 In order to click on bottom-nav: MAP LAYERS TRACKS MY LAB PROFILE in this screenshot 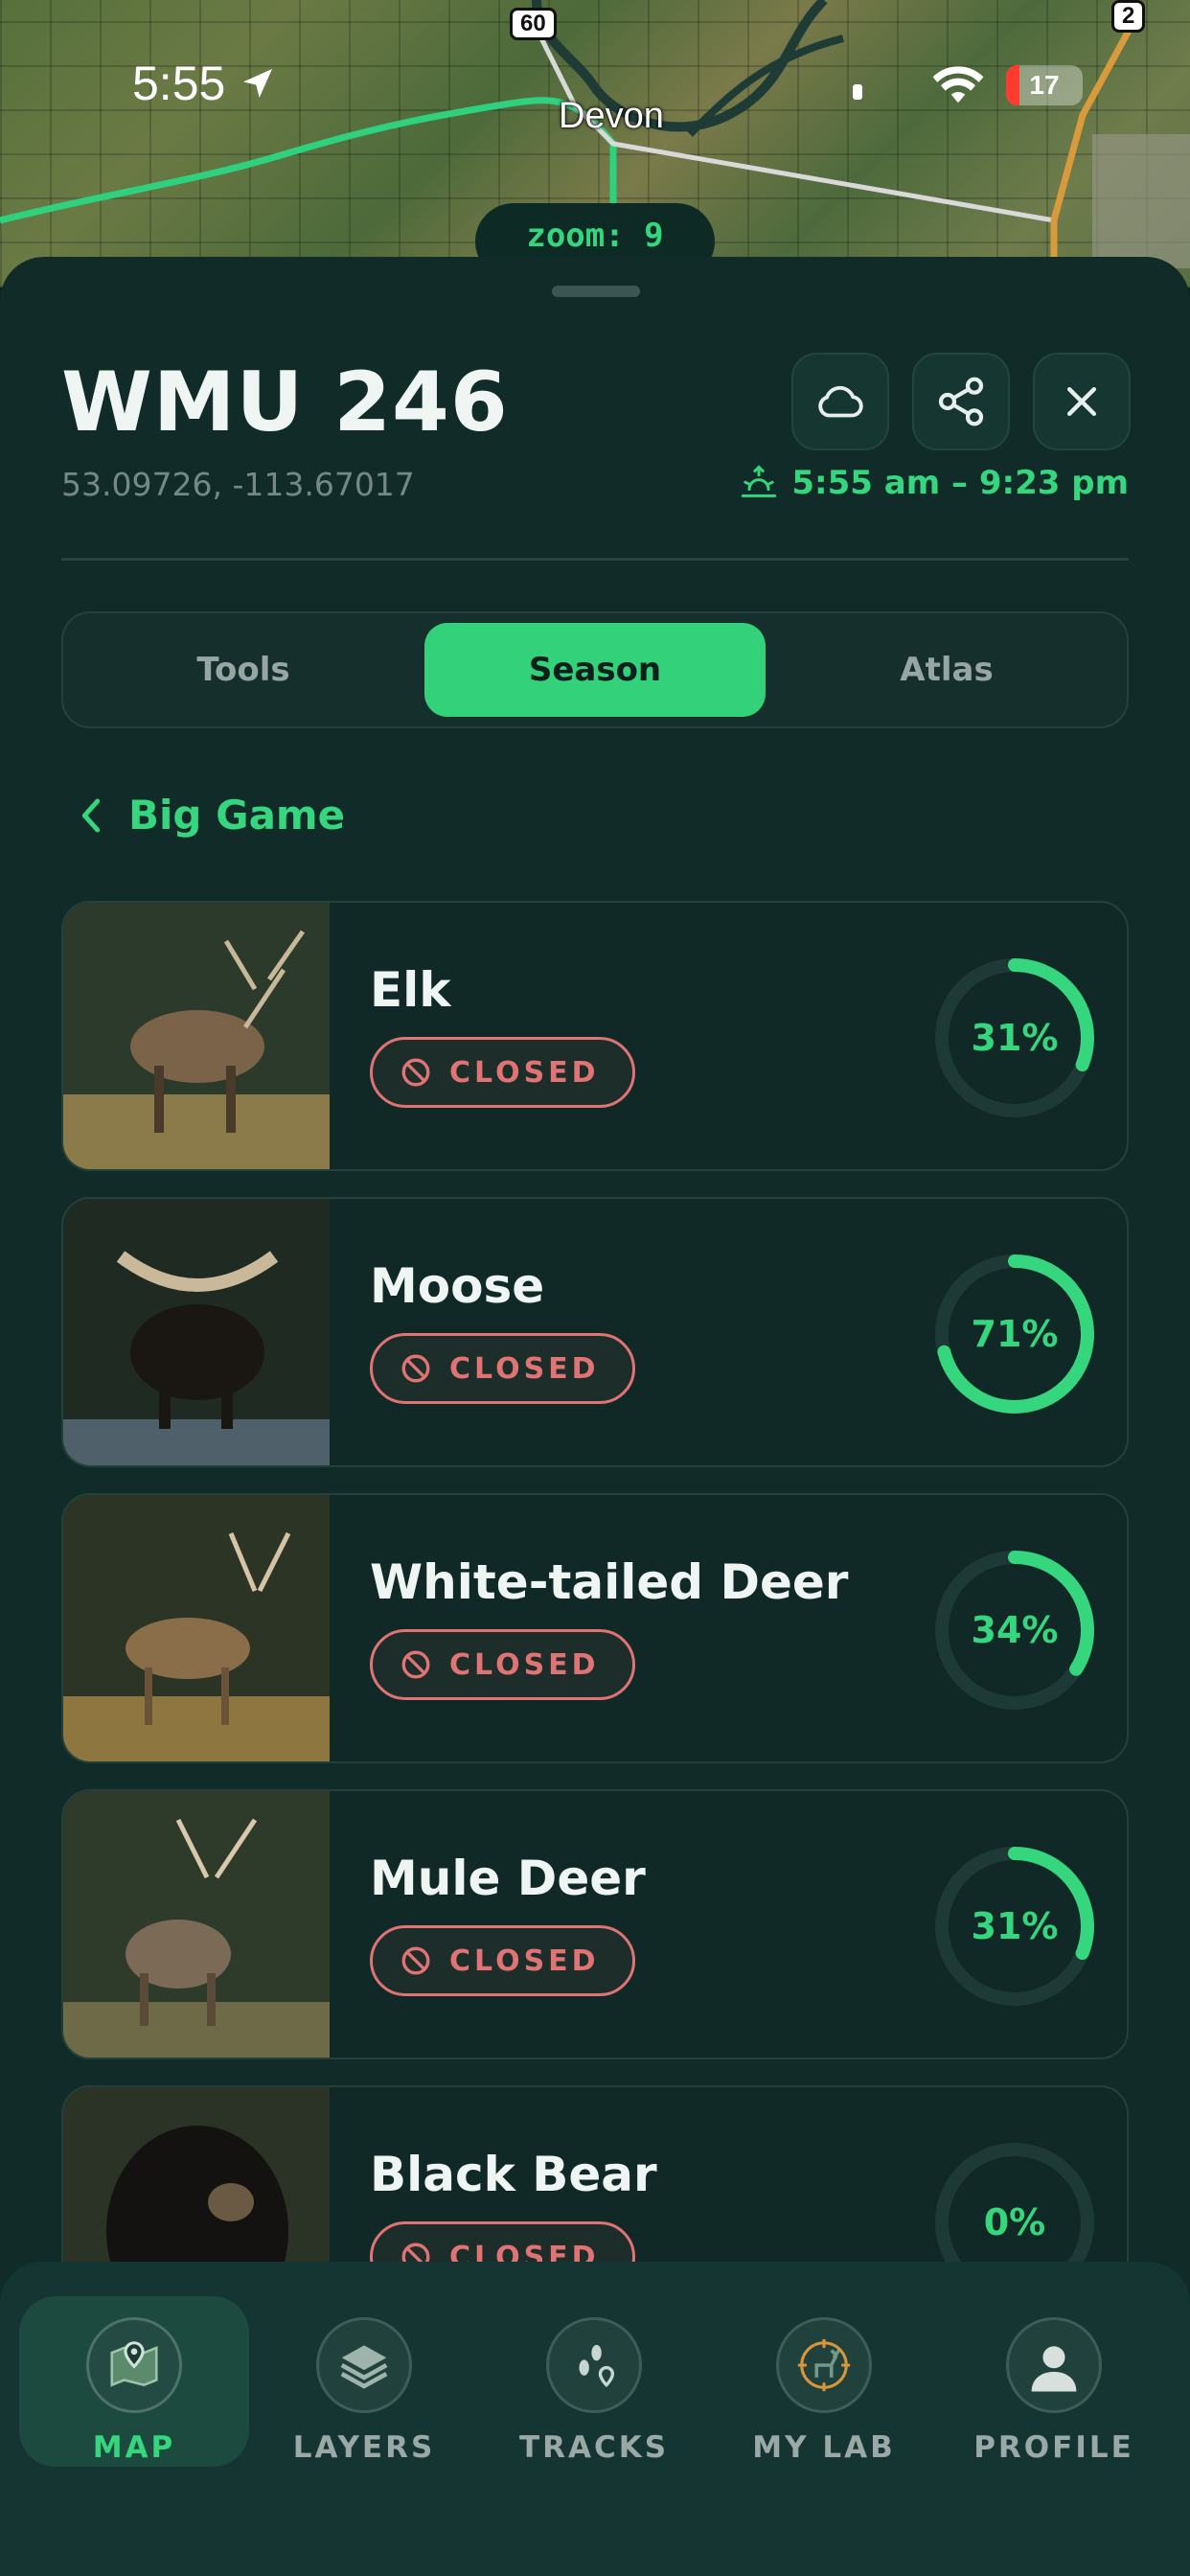, I will do `click(595, 2419)`.